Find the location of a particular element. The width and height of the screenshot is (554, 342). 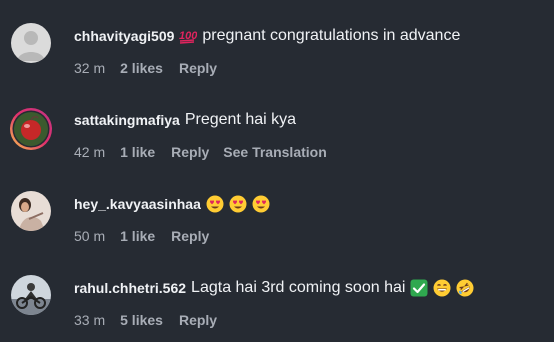

comment-username: rahul.chhetri.562 is located at coordinates (130, 288).